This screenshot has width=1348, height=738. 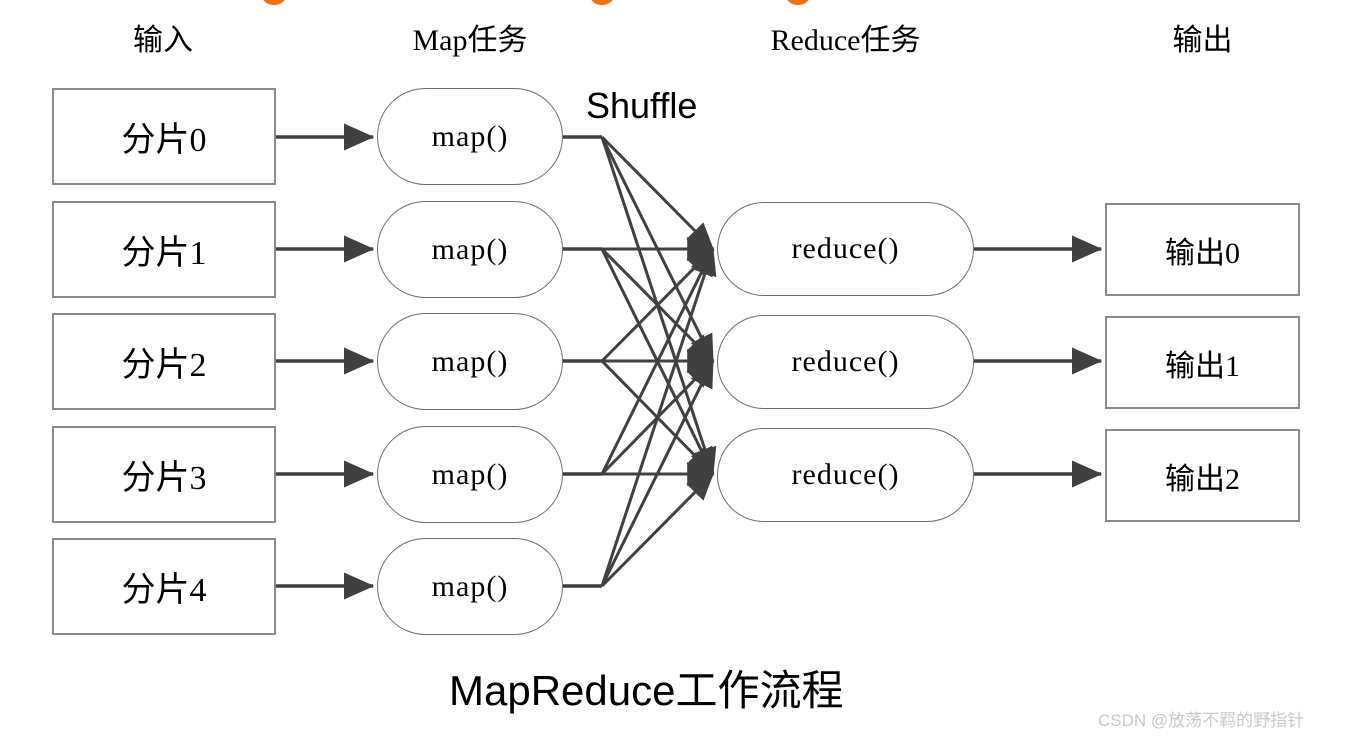 I want to click on shuffle-edges, so click(x=658, y=361).